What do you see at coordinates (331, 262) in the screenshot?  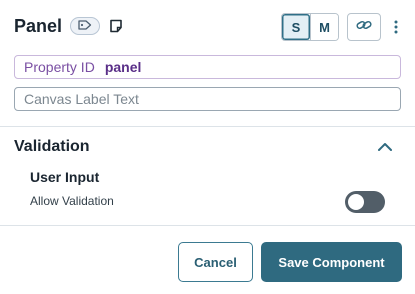 I see `save-component-button: Save Component` at bounding box center [331, 262].